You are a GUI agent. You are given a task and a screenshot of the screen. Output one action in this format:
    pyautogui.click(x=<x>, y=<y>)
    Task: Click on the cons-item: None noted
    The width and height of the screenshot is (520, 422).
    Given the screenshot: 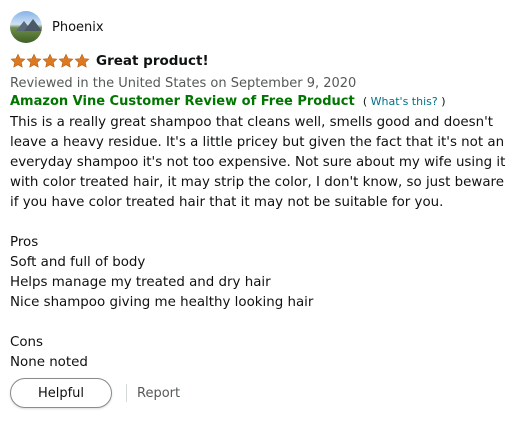 What is the action you would take?
    pyautogui.click(x=49, y=362)
    